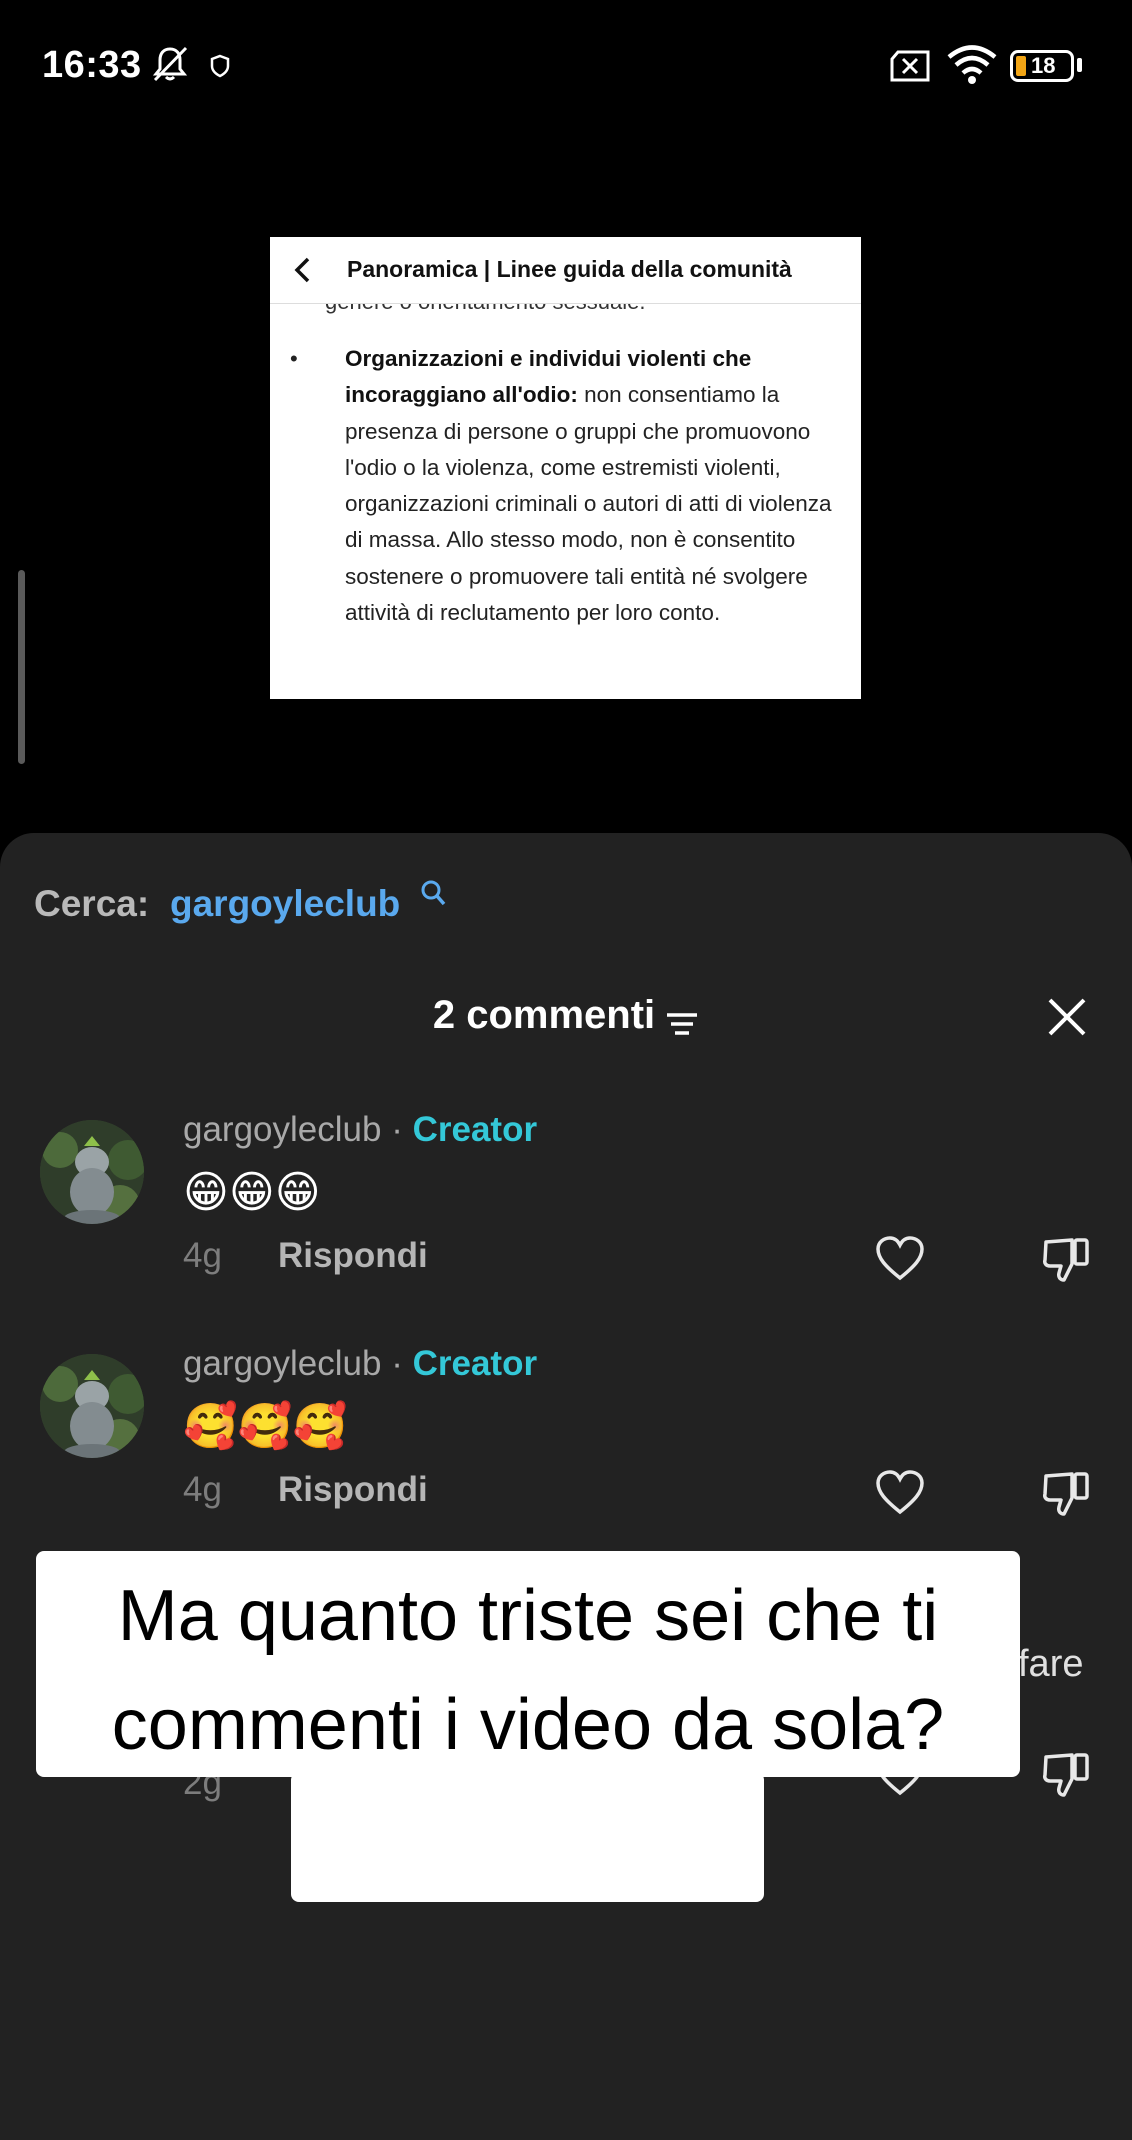  I want to click on card-title: Panoramica | Linee guida della comunità, so click(569, 269).